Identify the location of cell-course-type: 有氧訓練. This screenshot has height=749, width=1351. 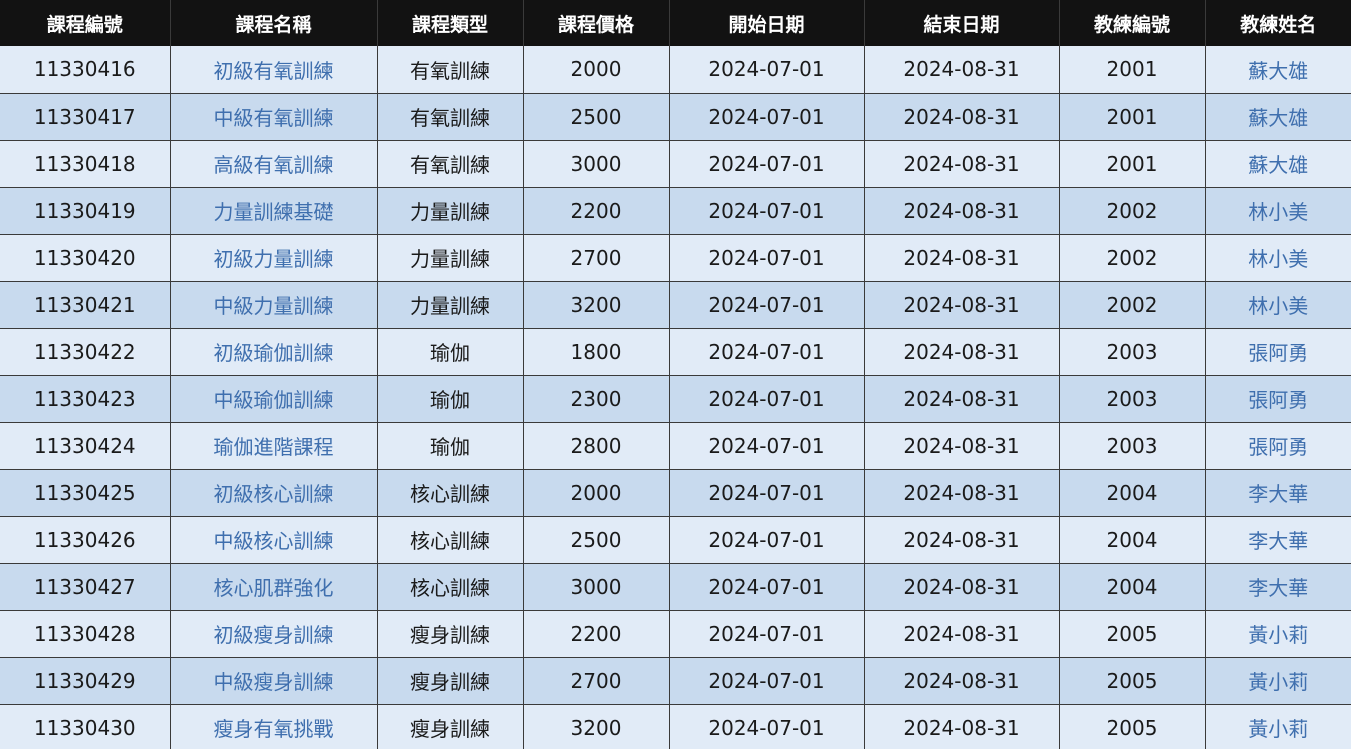
(450, 117).